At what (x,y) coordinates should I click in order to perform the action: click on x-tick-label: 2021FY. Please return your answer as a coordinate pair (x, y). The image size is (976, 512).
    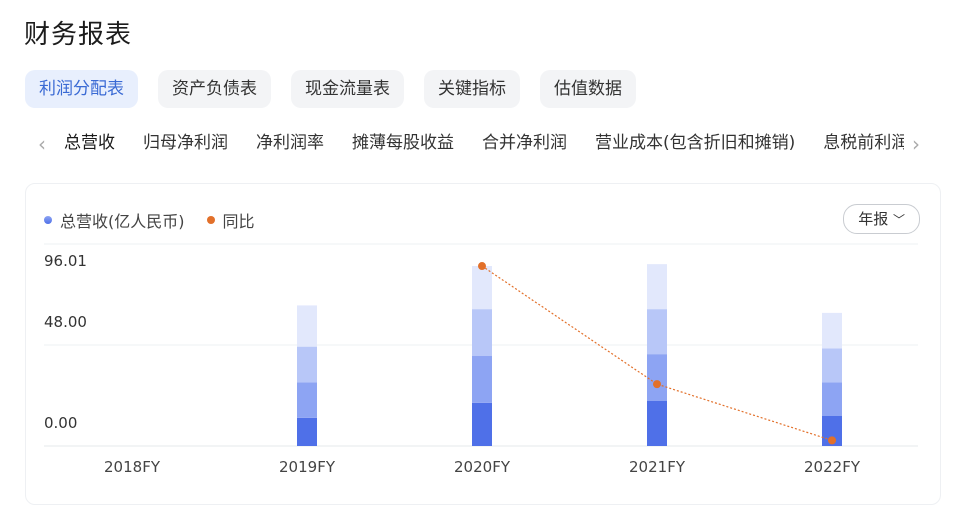
    Looking at the image, I should click on (657, 467).